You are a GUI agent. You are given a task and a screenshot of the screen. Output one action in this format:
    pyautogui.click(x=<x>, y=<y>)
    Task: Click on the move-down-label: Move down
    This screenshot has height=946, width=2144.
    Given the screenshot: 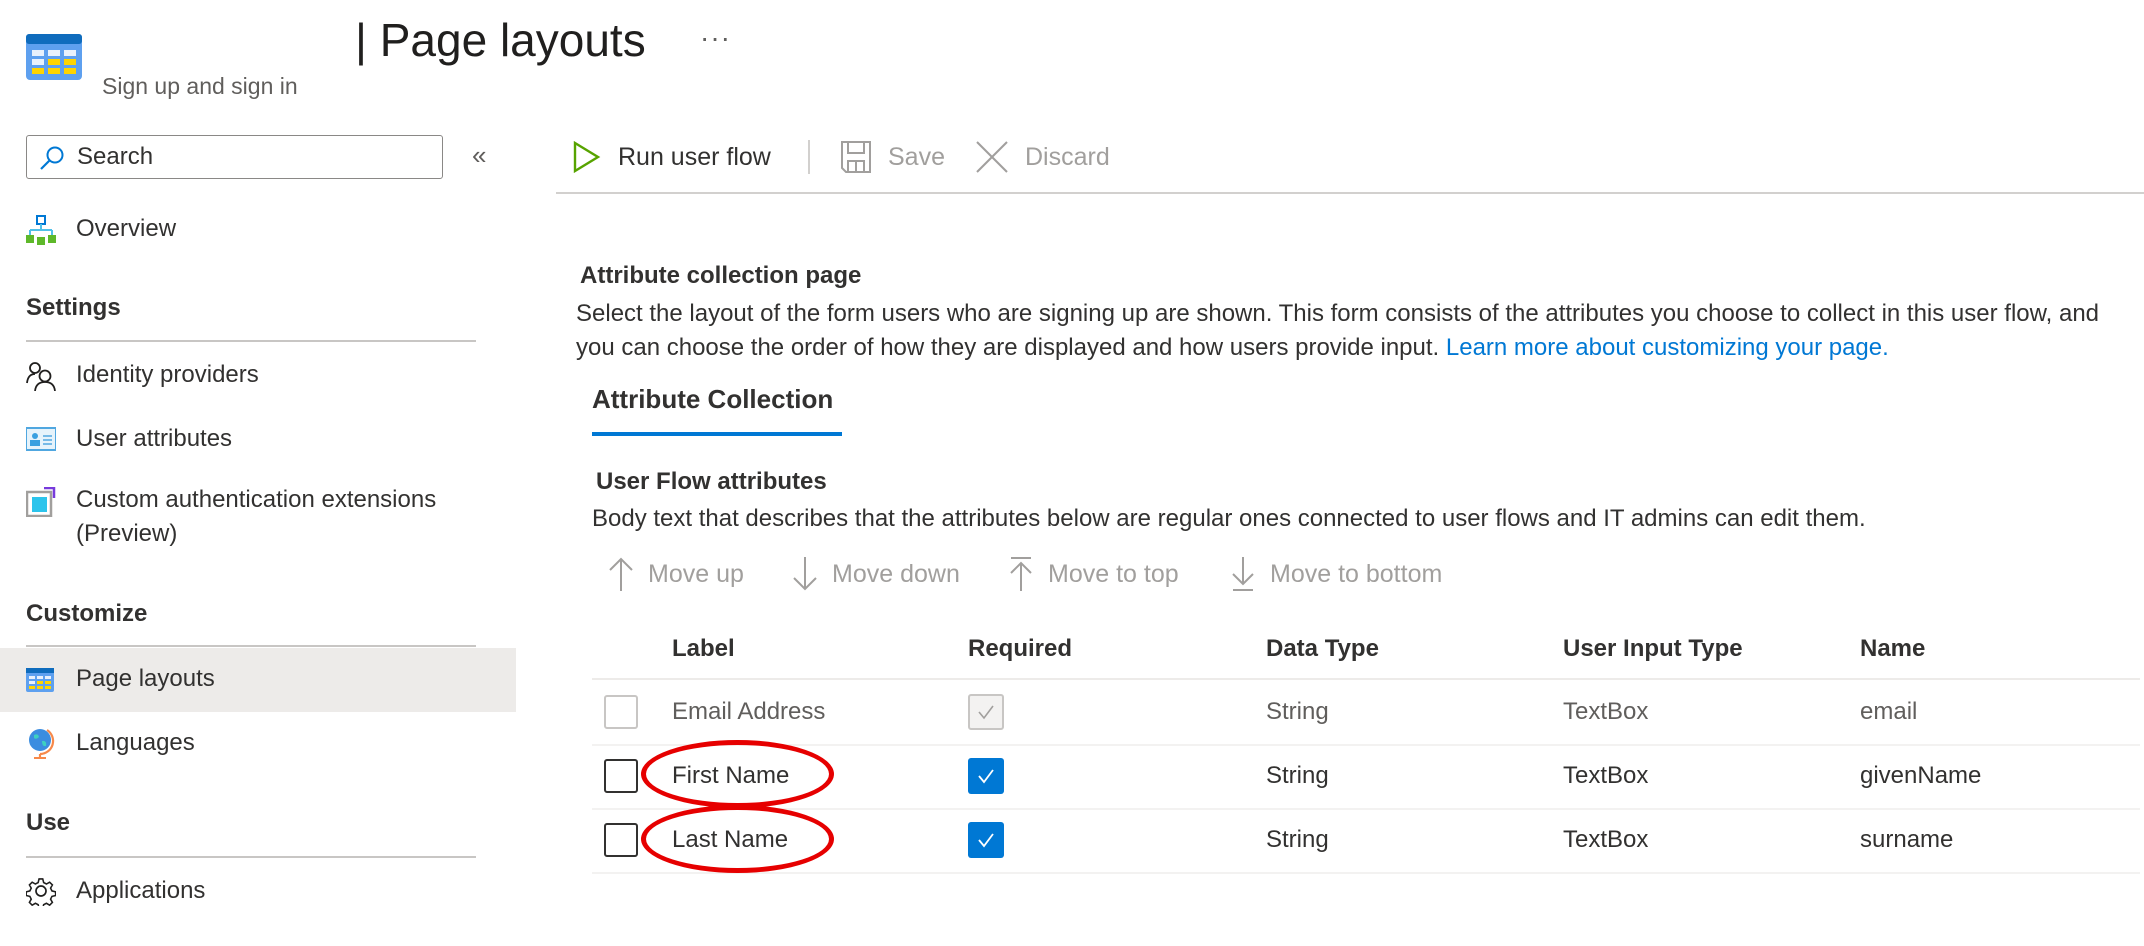 What is the action you would take?
    pyautogui.click(x=896, y=573)
    